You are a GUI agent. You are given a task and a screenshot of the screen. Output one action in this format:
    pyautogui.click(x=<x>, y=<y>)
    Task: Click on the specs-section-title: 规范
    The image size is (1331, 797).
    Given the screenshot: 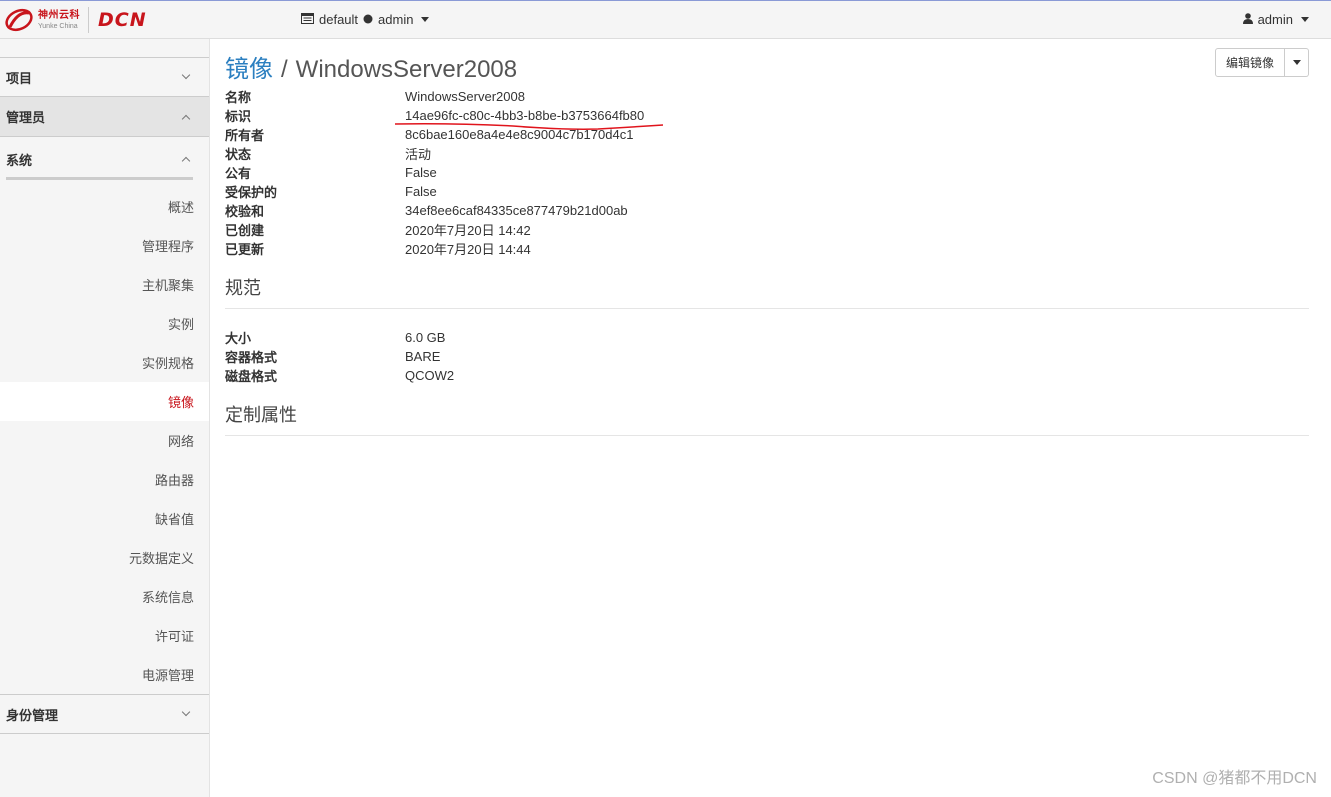 What is the action you would take?
    pyautogui.click(x=767, y=291)
    